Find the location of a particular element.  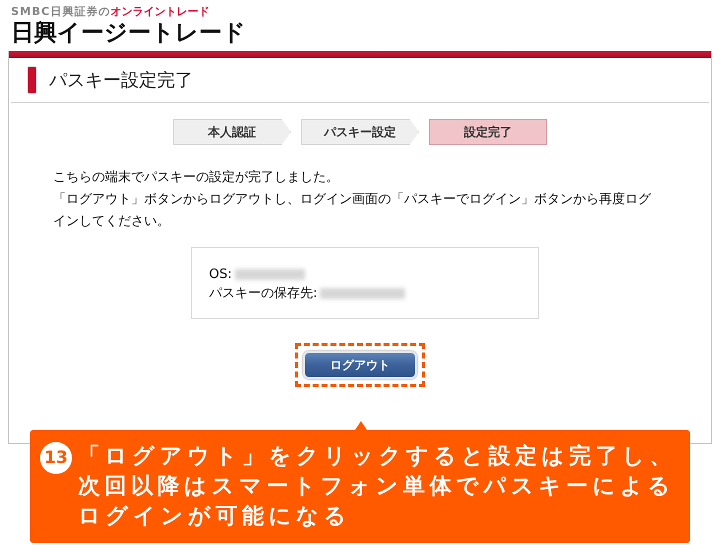

info-label: OS: is located at coordinates (220, 275).